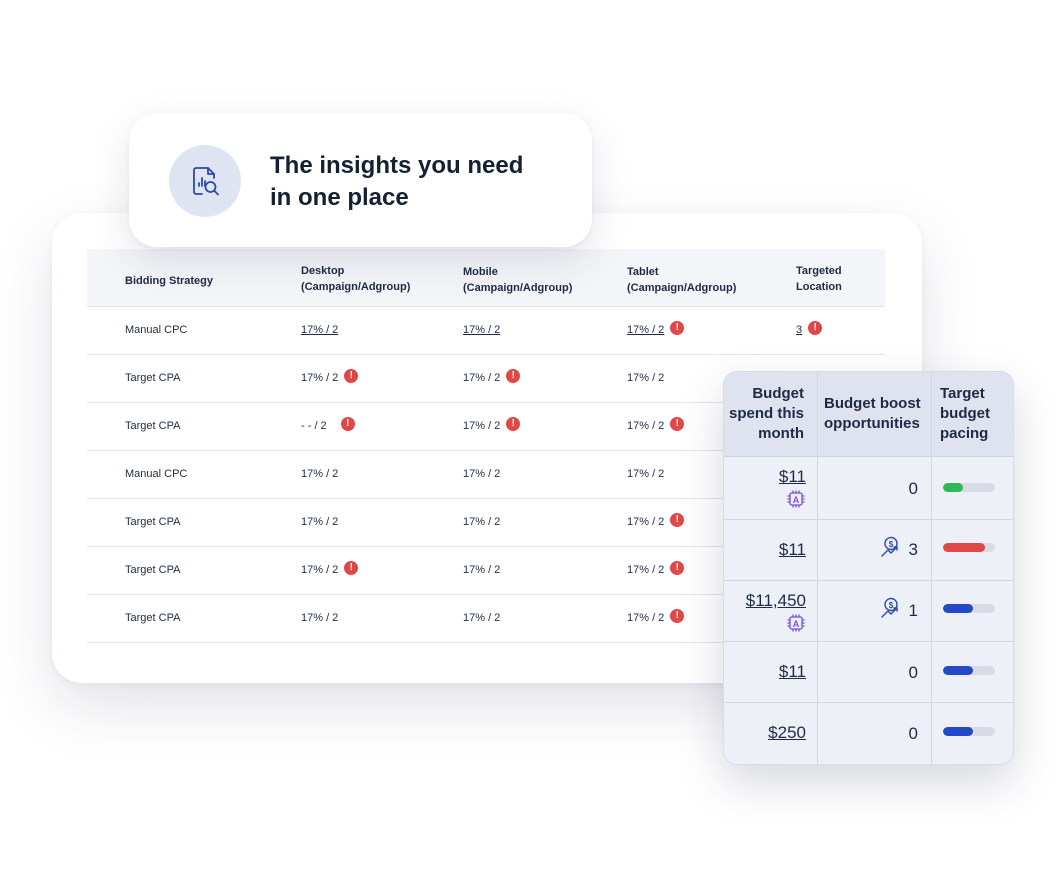 Image resolution: width=1064 pixels, height=878 pixels. What do you see at coordinates (360, 180) in the screenshot?
I see `insight-bubble: The insights you need in one place` at bounding box center [360, 180].